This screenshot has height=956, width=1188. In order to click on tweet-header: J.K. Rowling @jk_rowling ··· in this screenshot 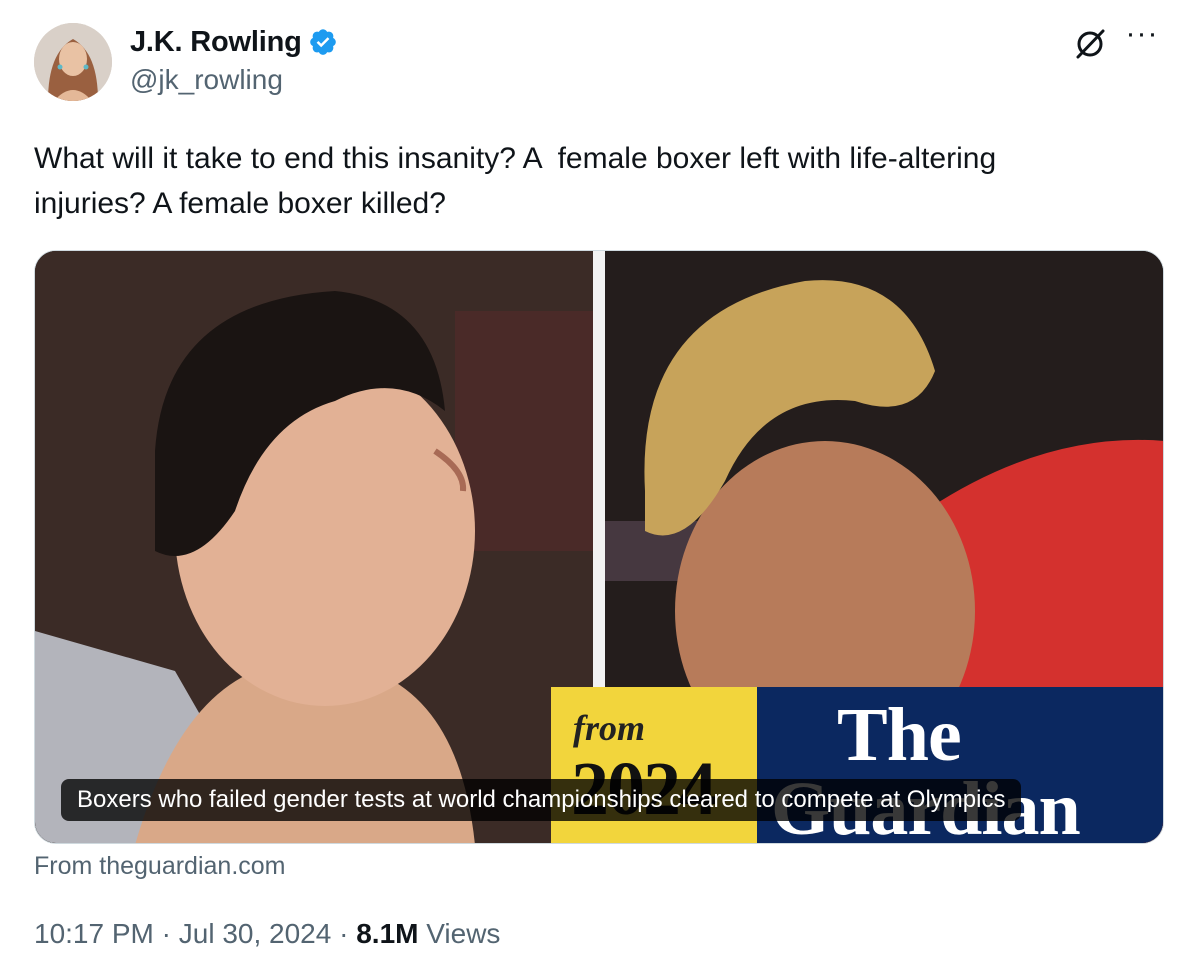, I will do `click(598, 61)`.